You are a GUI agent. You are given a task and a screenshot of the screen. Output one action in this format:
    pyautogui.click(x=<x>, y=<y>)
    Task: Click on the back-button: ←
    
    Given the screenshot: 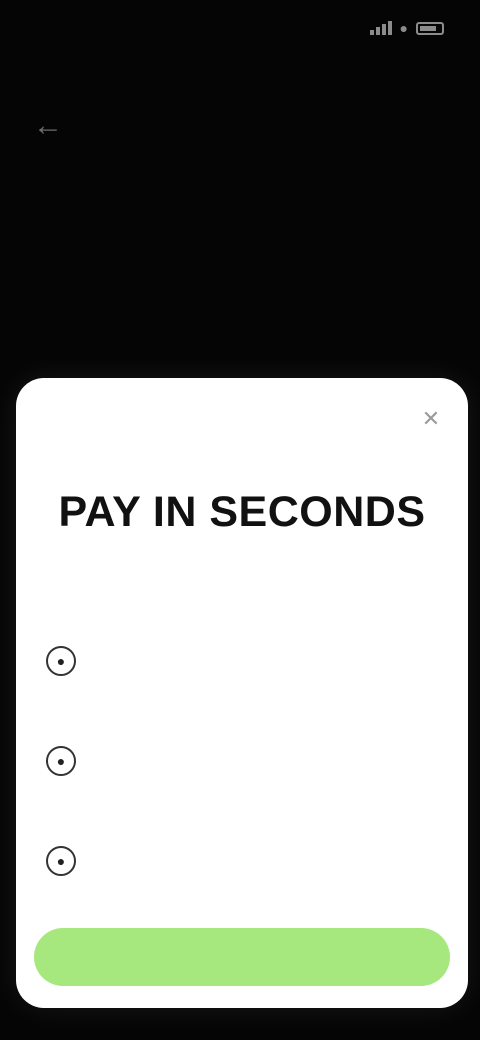 What is the action you would take?
    pyautogui.click(x=48, y=126)
    